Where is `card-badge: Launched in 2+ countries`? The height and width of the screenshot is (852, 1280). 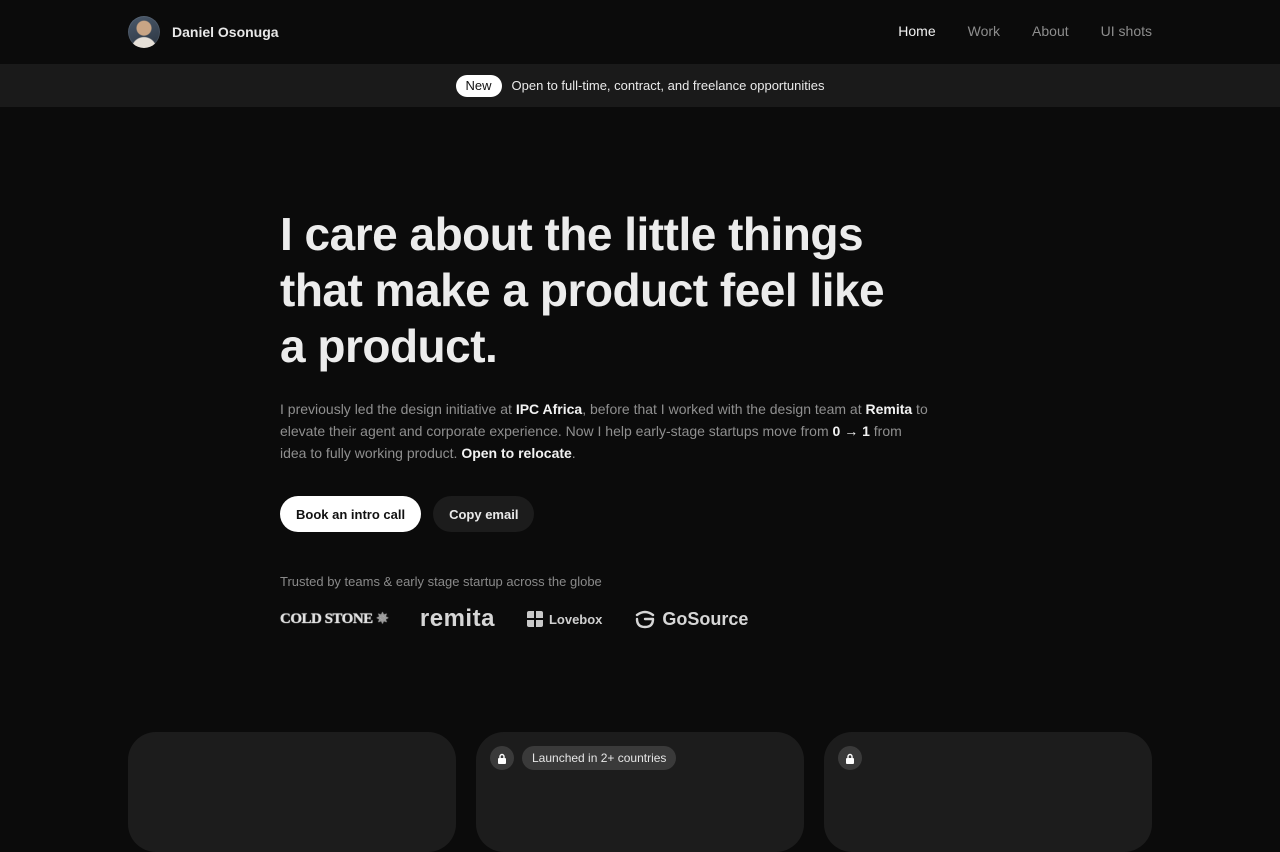
card-badge: Launched in 2+ countries is located at coordinates (599, 758).